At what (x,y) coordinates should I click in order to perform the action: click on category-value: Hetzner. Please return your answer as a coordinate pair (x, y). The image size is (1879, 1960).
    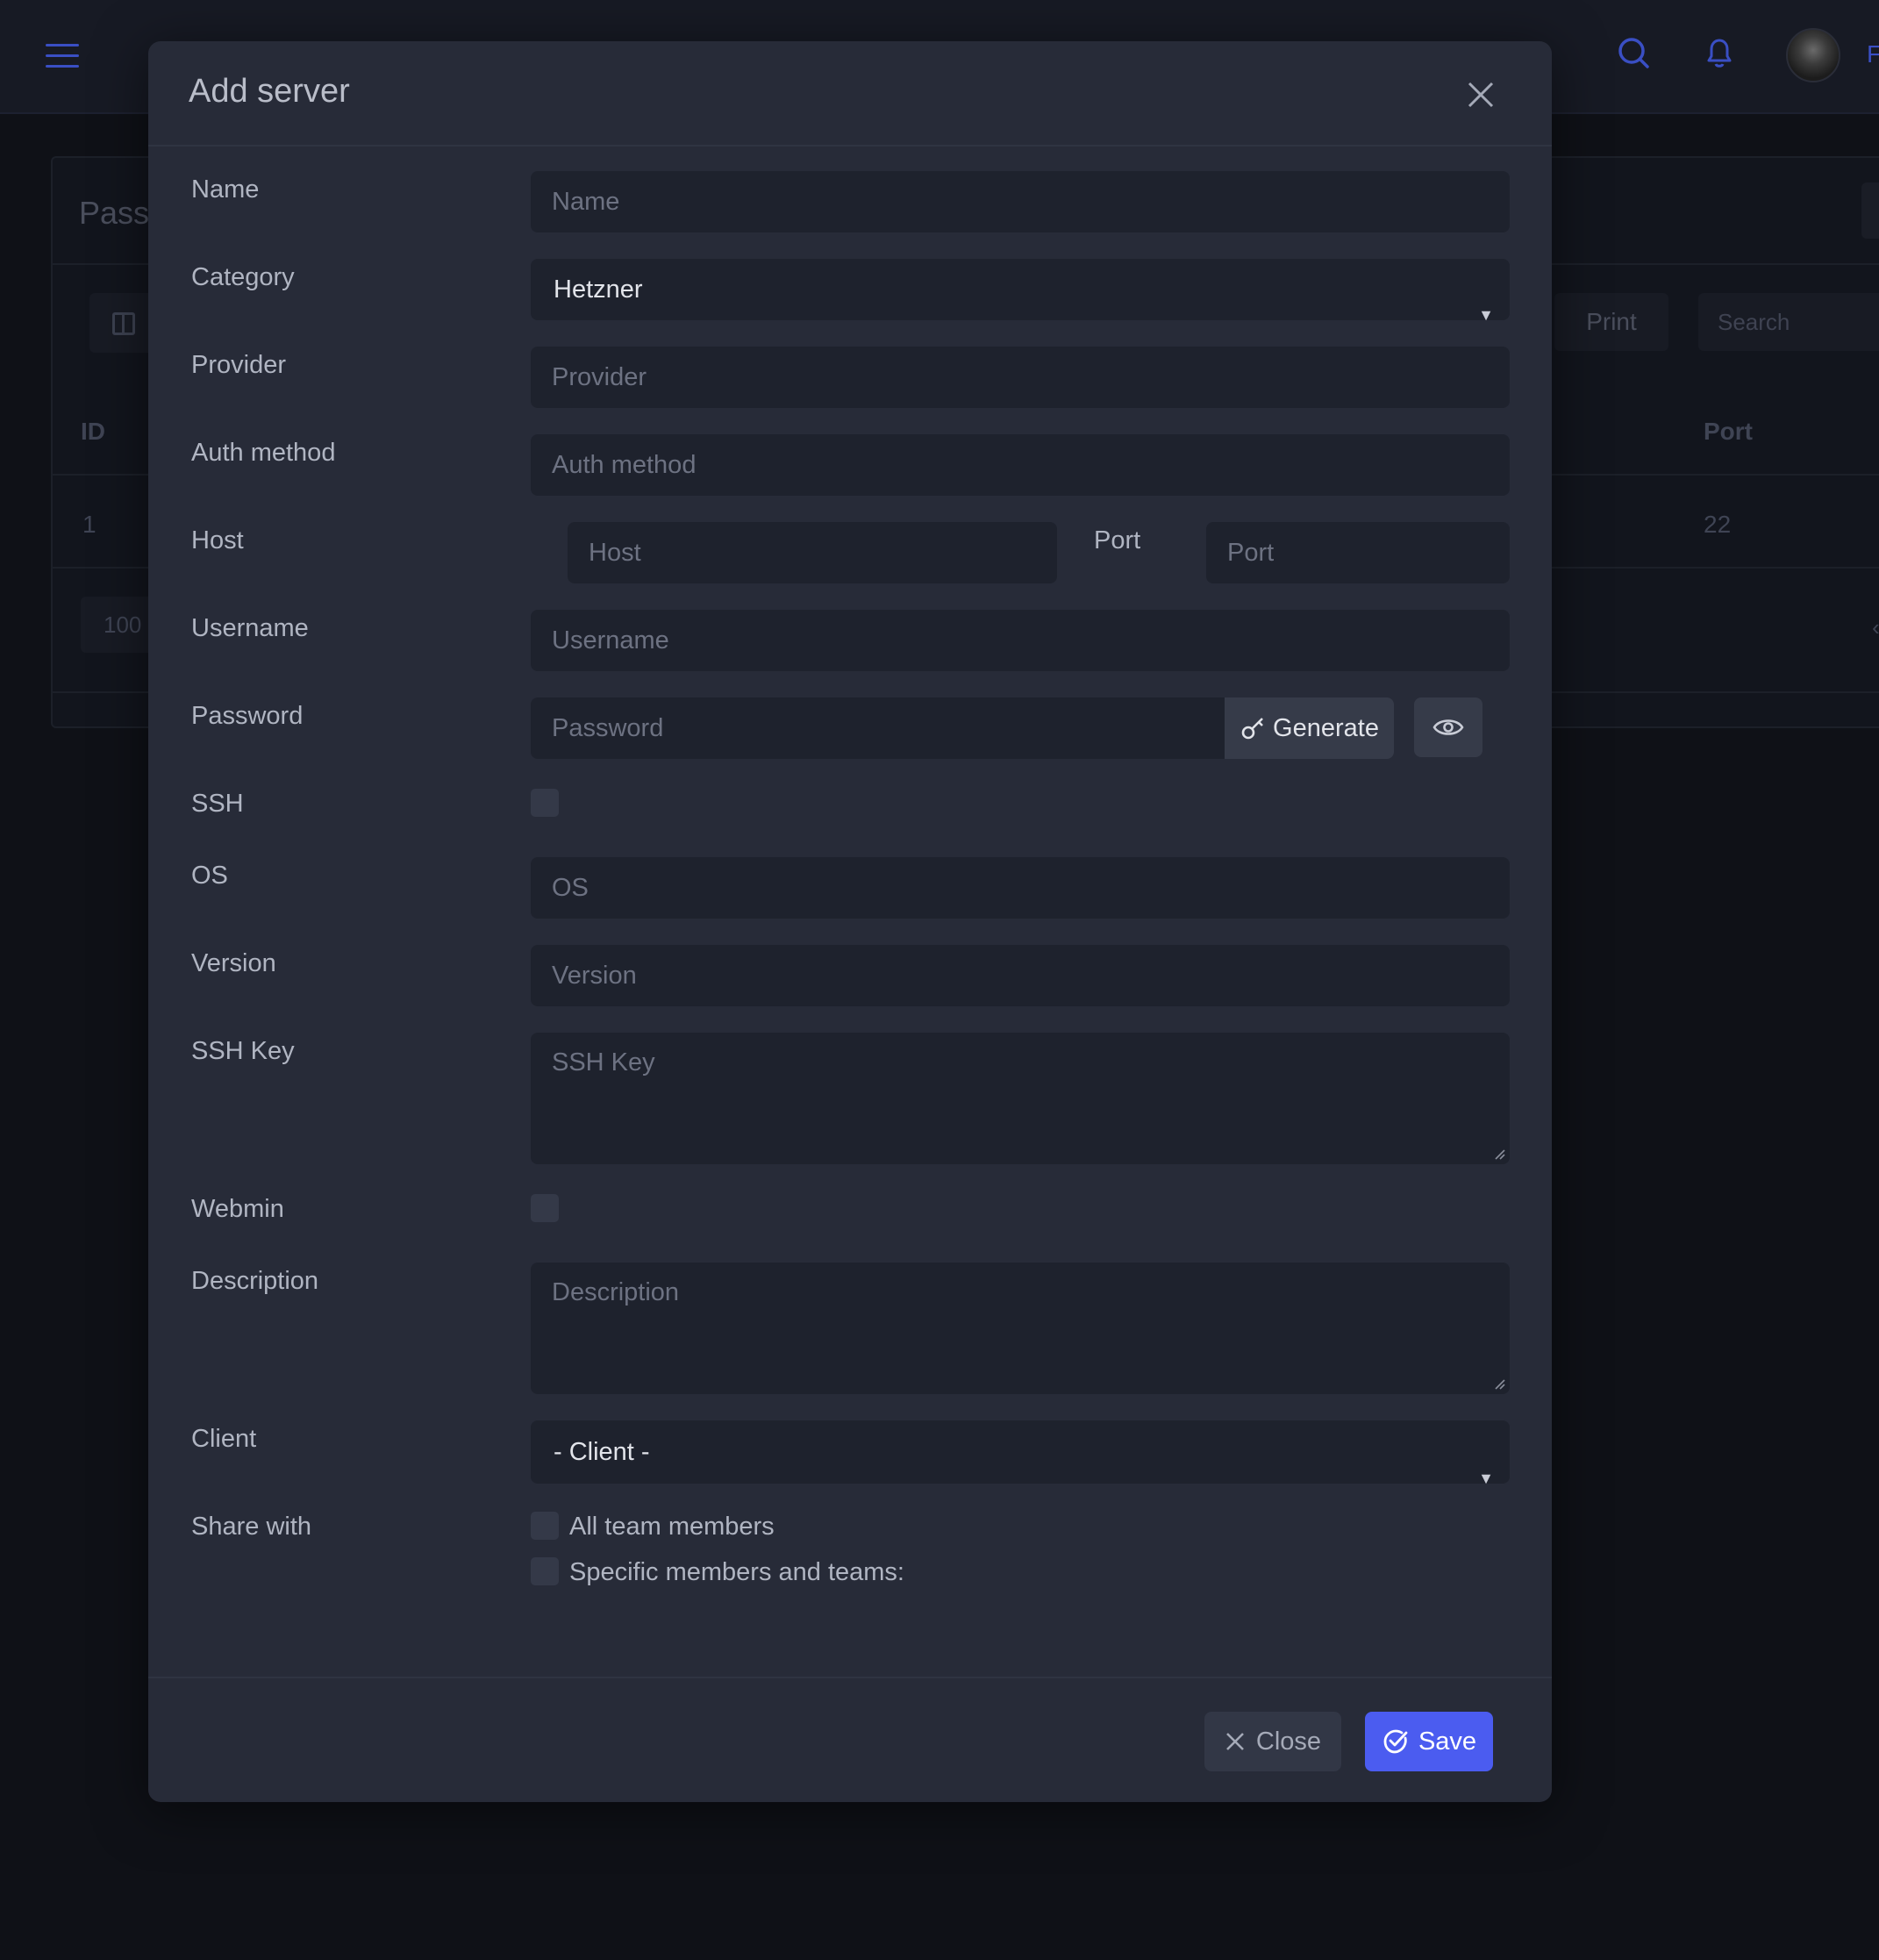
    Looking at the image, I should click on (598, 289).